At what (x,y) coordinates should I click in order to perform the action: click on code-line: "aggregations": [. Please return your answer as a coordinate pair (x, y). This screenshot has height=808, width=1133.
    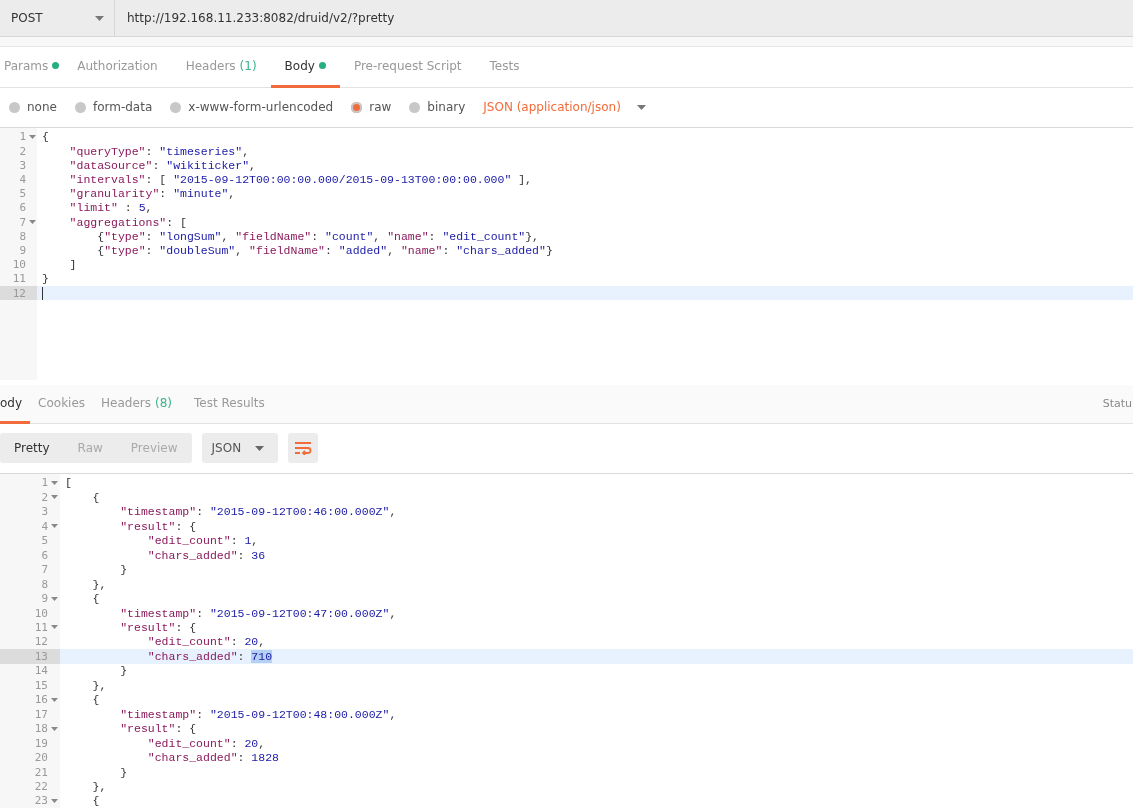
    Looking at the image, I should click on (127, 222).